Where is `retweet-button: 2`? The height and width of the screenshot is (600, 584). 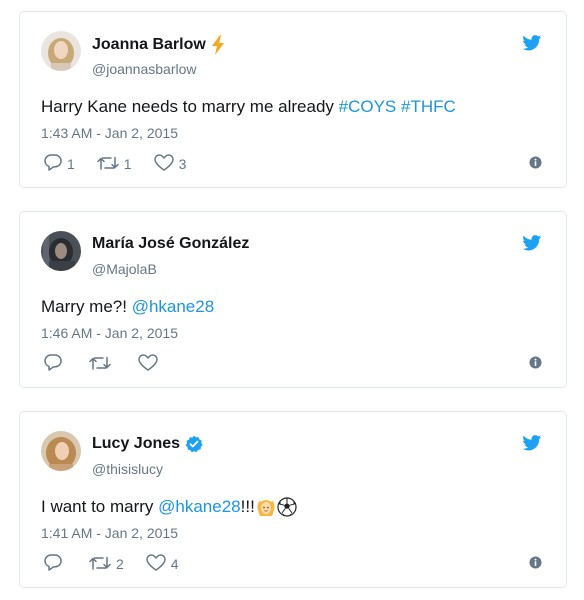 retweet-button: 2 is located at coordinates (106, 564).